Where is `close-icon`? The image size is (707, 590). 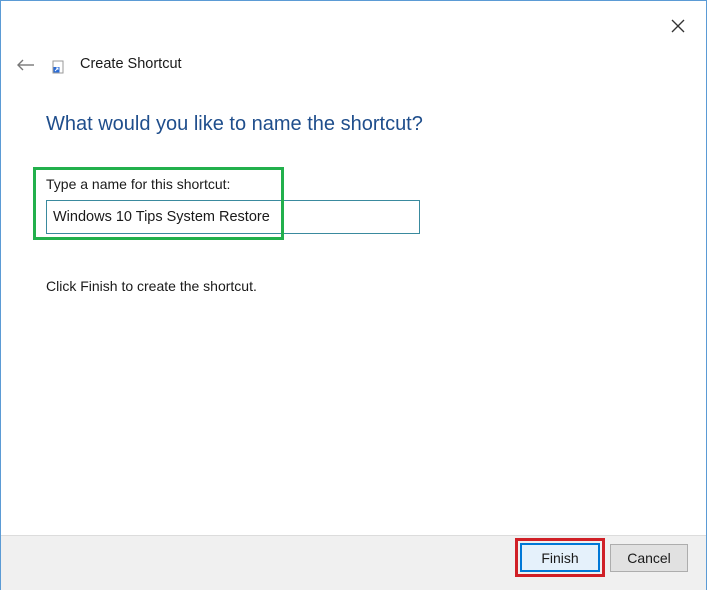
close-icon is located at coordinates (678, 26).